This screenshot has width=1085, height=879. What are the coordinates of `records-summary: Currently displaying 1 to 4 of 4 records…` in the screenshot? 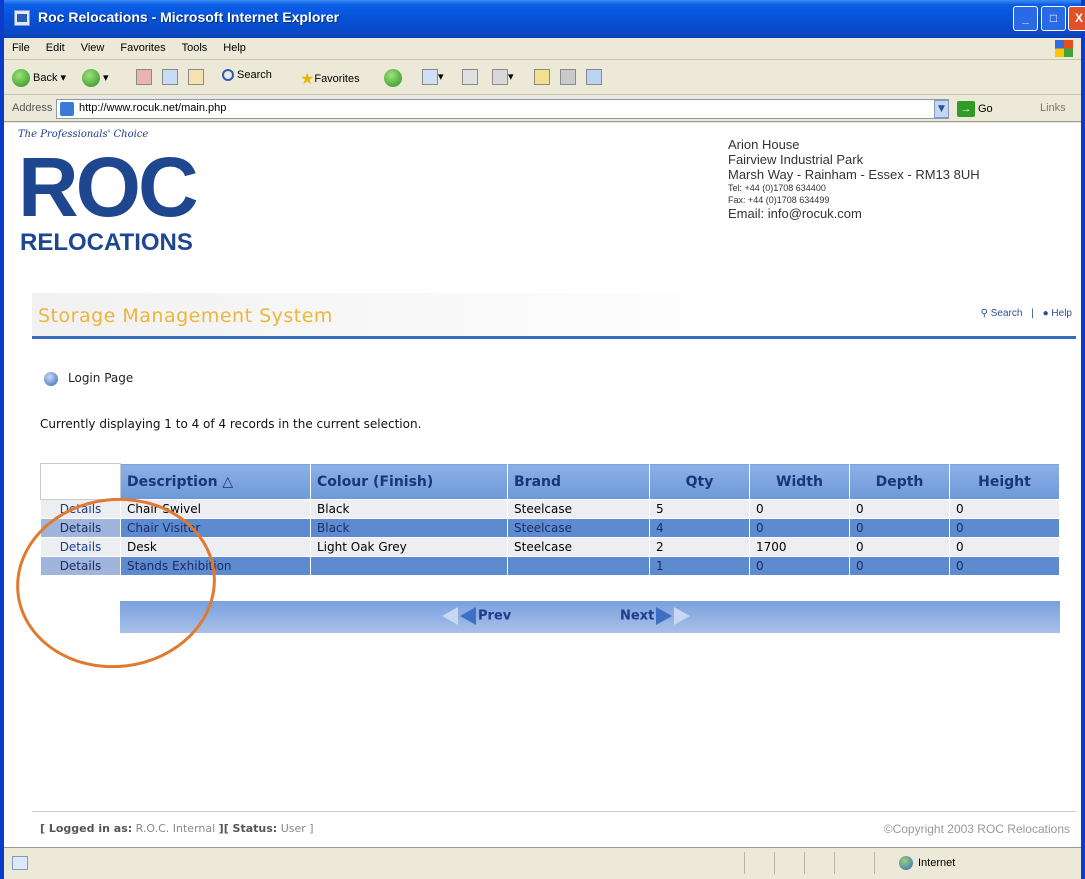 It's located at (231, 424).